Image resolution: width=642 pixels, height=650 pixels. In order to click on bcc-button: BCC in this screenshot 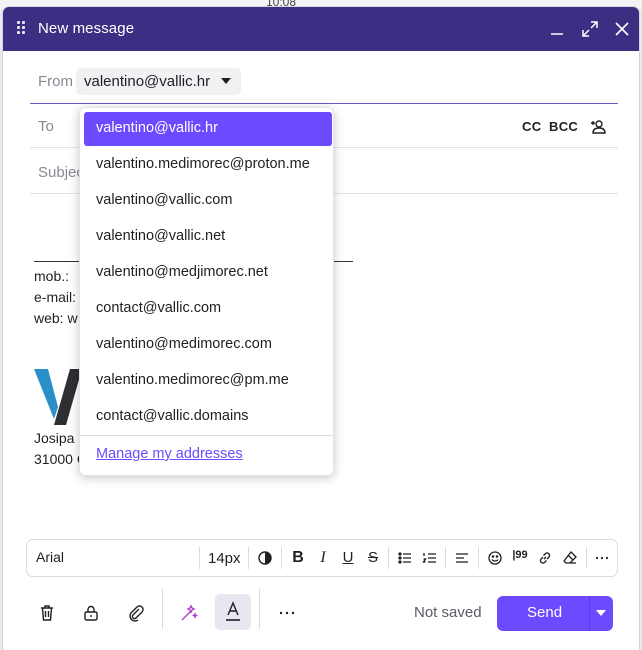, I will do `click(563, 126)`.